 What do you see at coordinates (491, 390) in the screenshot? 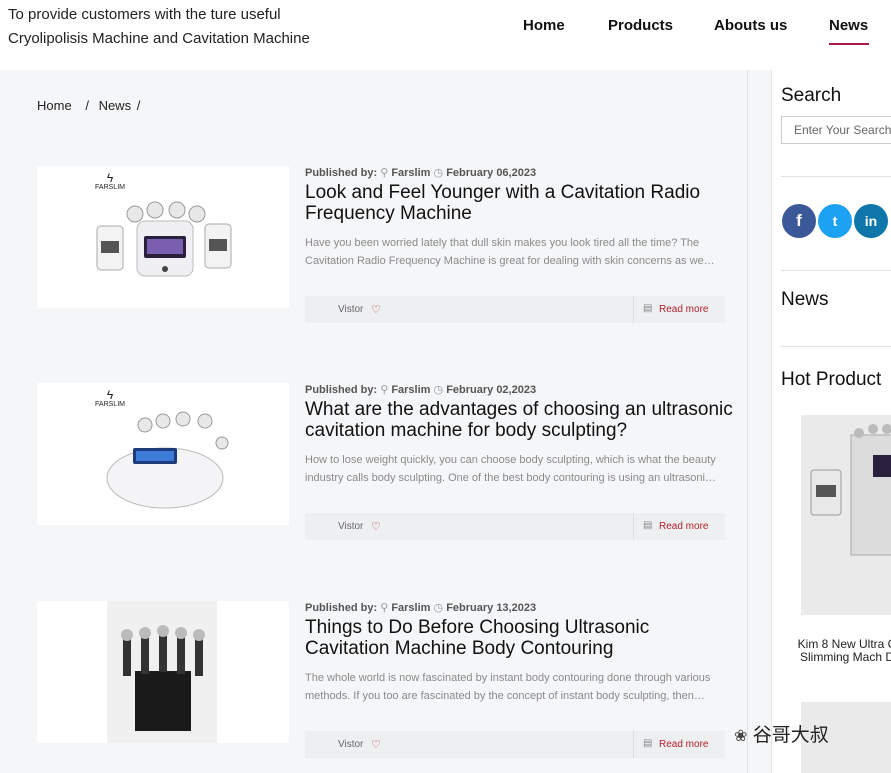
I see `post-date: February 02,2023` at bounding box center [491, 390].